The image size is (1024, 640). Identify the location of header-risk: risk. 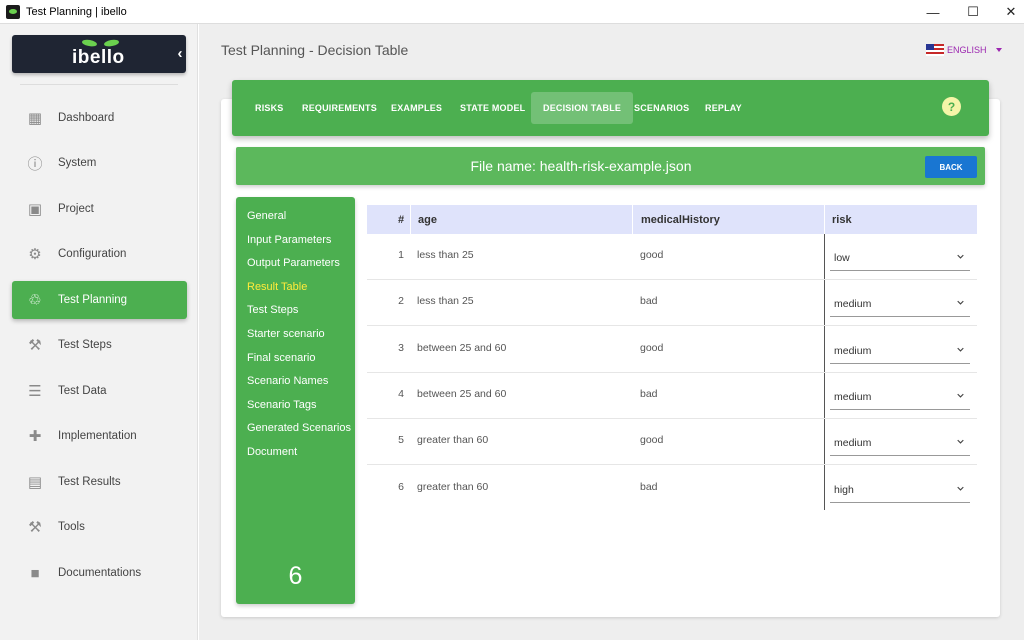
(842, 220).